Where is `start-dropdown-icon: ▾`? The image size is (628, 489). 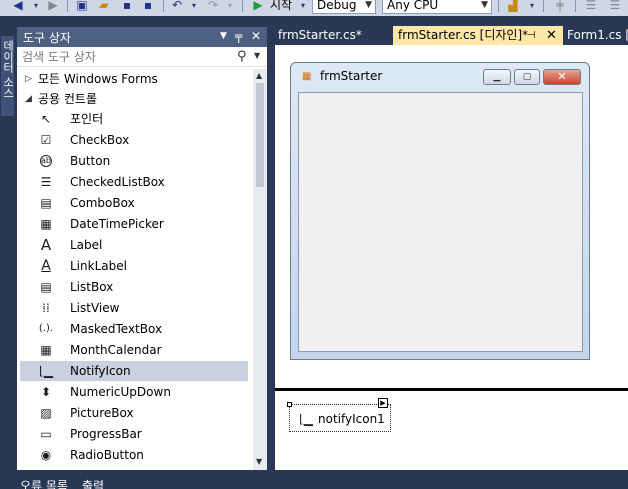
start-dropdown-icon: ▾ is located at coordinates (303, 7).